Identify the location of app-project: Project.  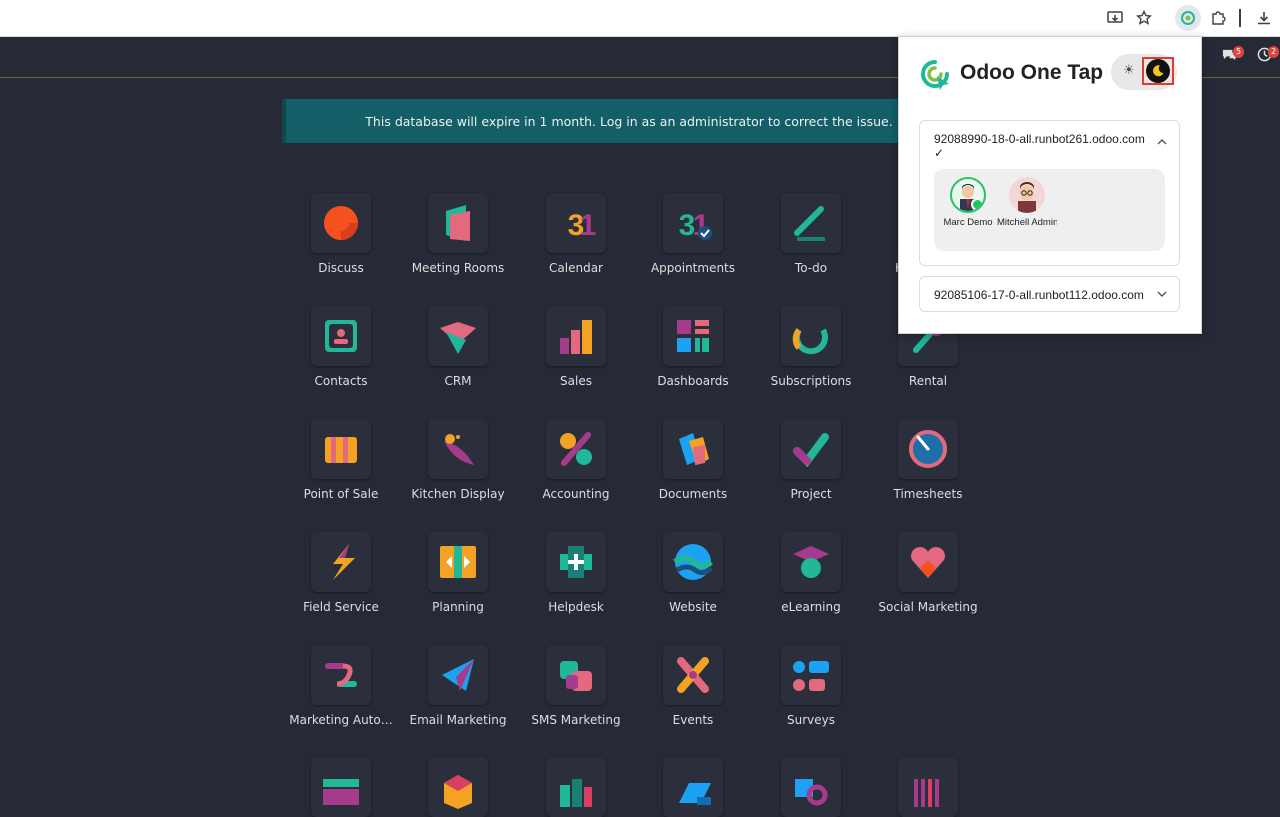
(811, 469).